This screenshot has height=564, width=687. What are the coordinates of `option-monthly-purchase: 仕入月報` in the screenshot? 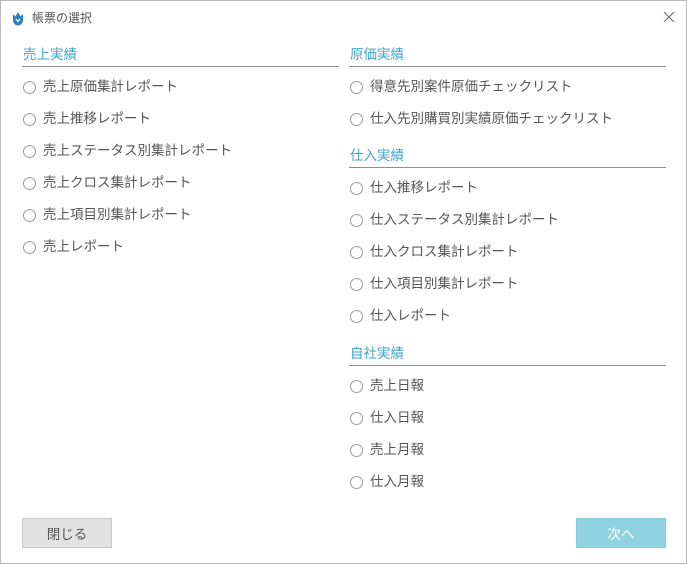 It's located at (507, 482).